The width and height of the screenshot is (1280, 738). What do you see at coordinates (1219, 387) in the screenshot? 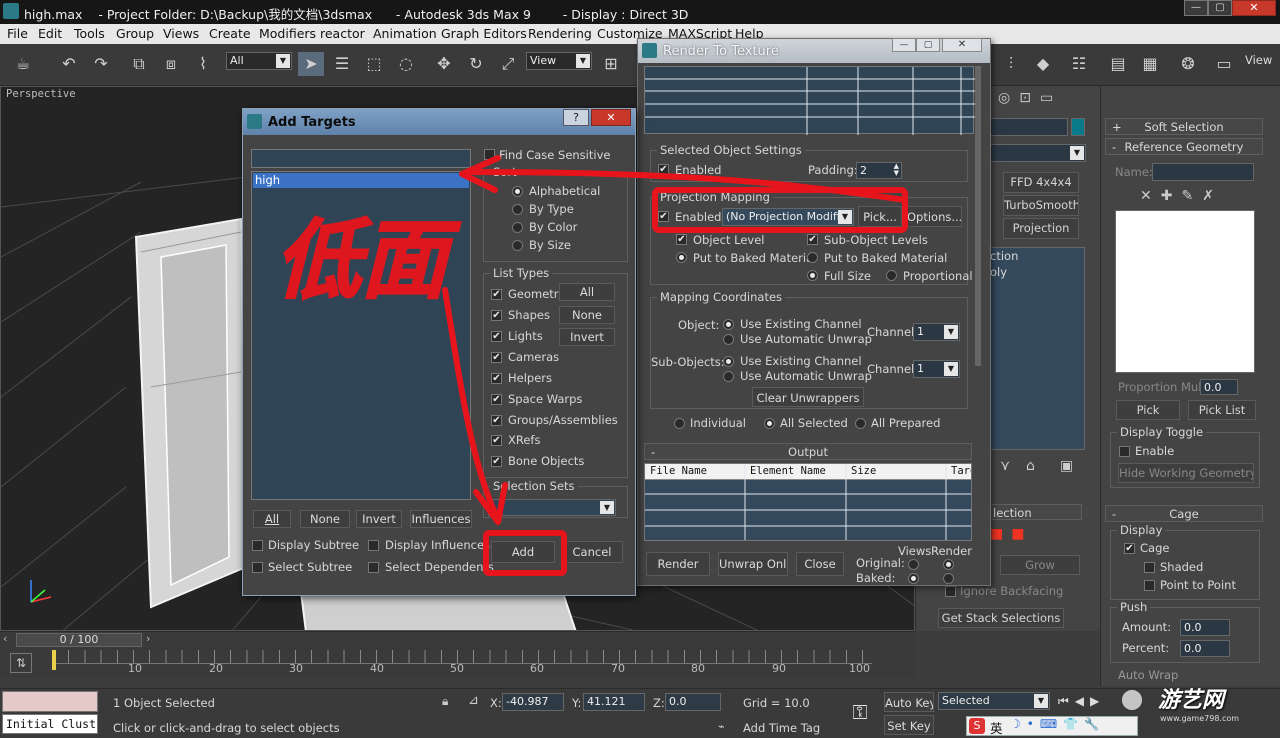
I see `proportion-field: 0.0` at bounding box center [1219, 387].